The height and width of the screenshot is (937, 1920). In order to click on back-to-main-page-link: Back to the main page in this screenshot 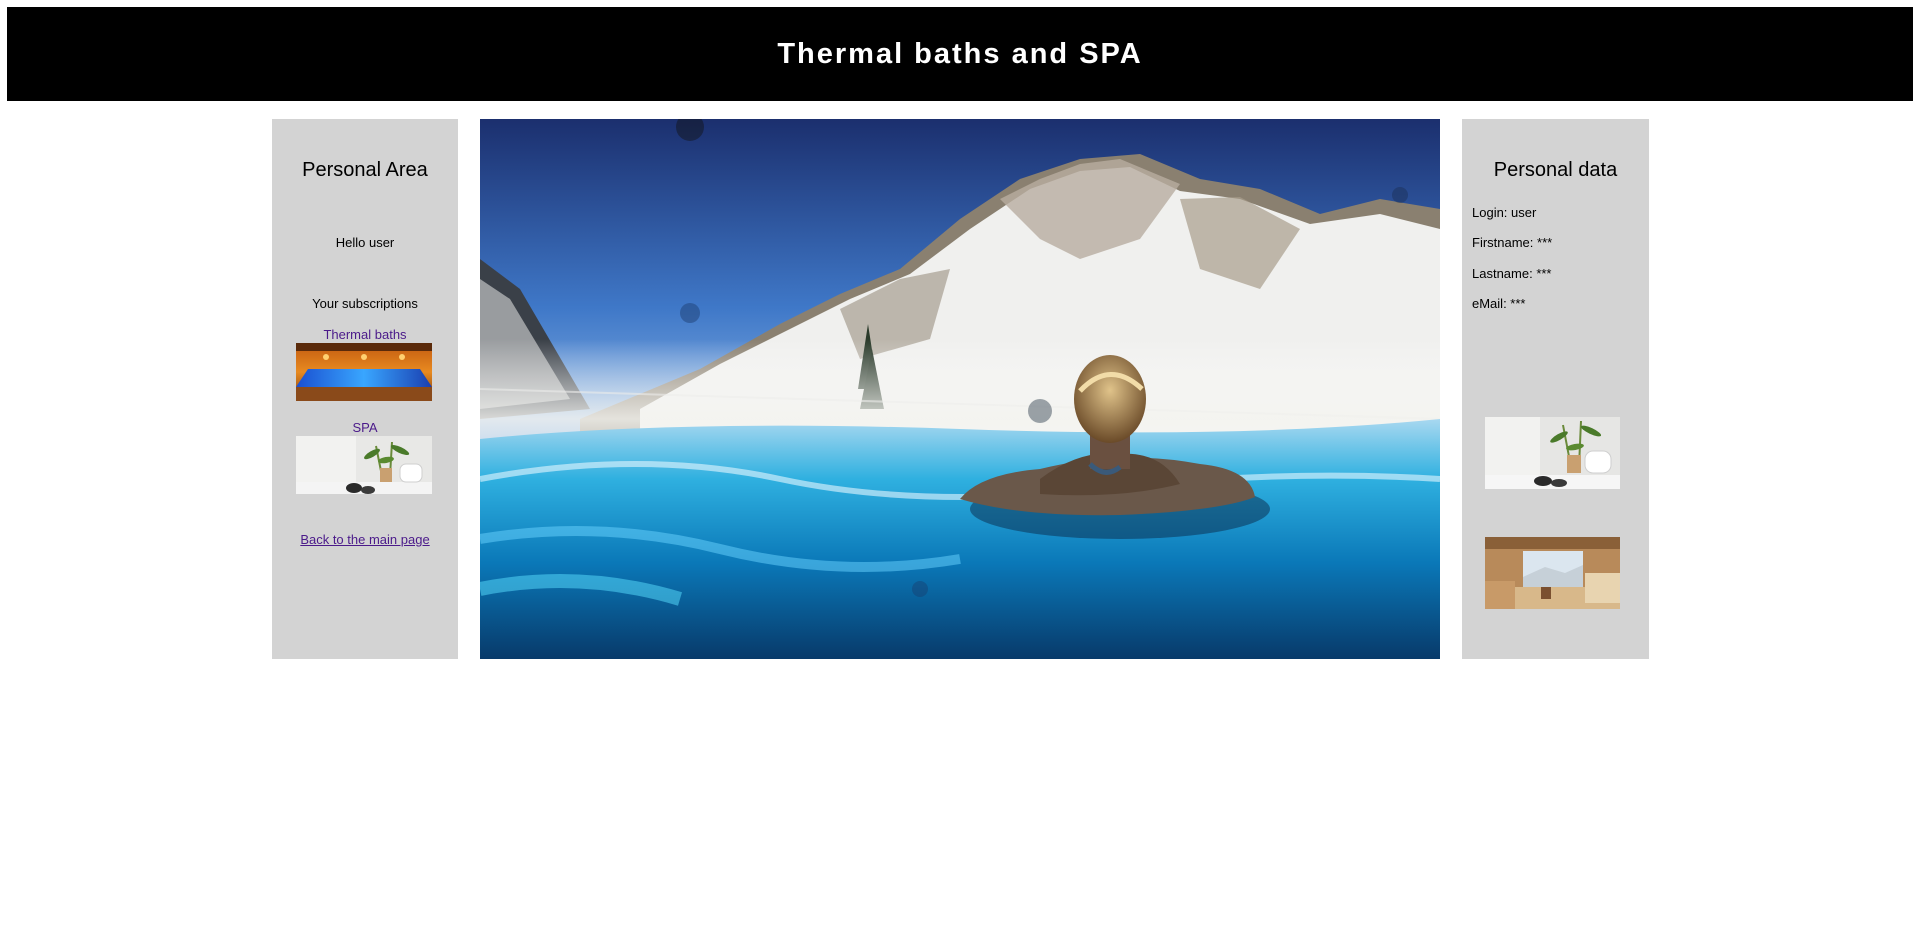, I will do `click(365, 539)`.